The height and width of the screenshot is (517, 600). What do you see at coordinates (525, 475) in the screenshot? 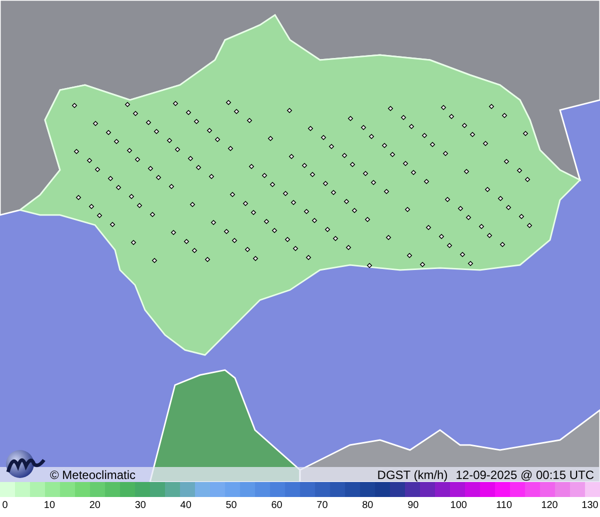
I see `timestamp-label: 12-09-2025 @ 00:15 UTC` at bounding box center [525, 475].